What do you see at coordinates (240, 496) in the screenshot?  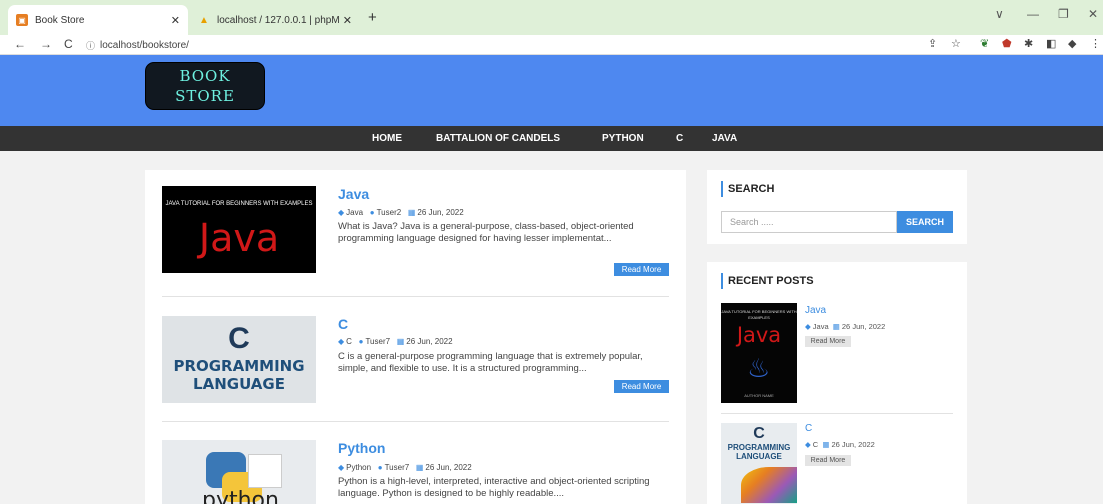 I see `cover-title: python` at bounding box center [240, 496].